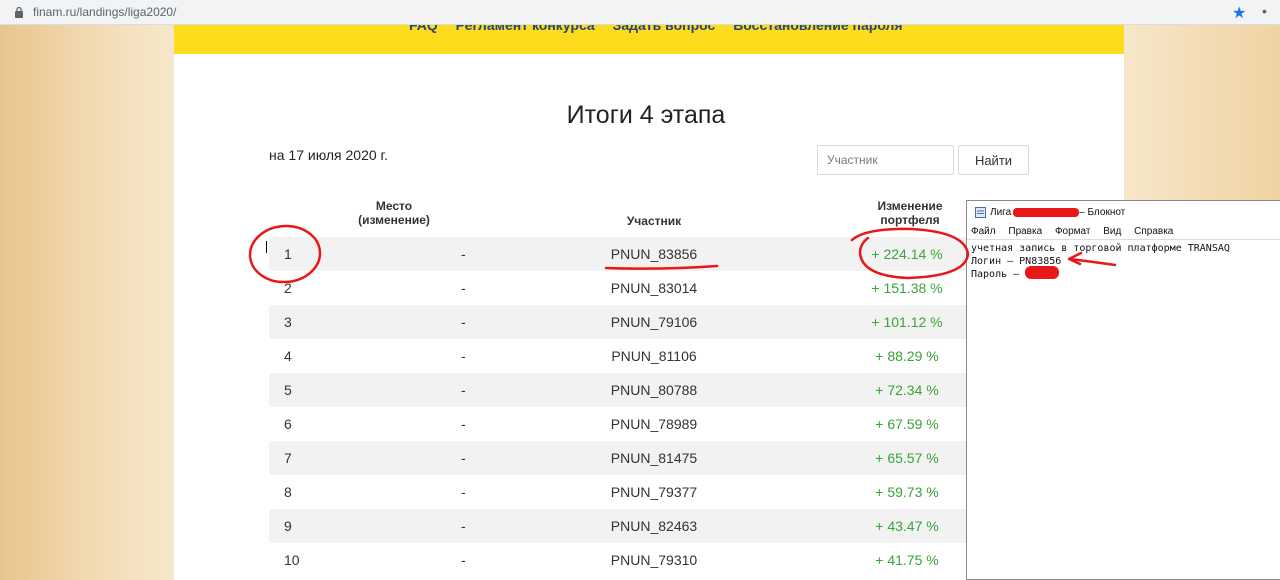 This screenshot has height=580, width=1280. What do you see at coordinates (1123, 239) in the screenshot?
I see `notepad-divider` at bounding box center [1123, 239].